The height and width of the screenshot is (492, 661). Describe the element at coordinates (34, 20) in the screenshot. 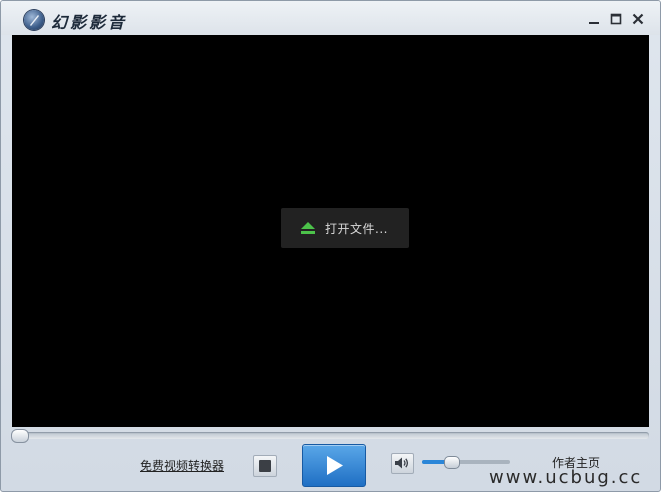

I see `app-logo-icon` at that location.